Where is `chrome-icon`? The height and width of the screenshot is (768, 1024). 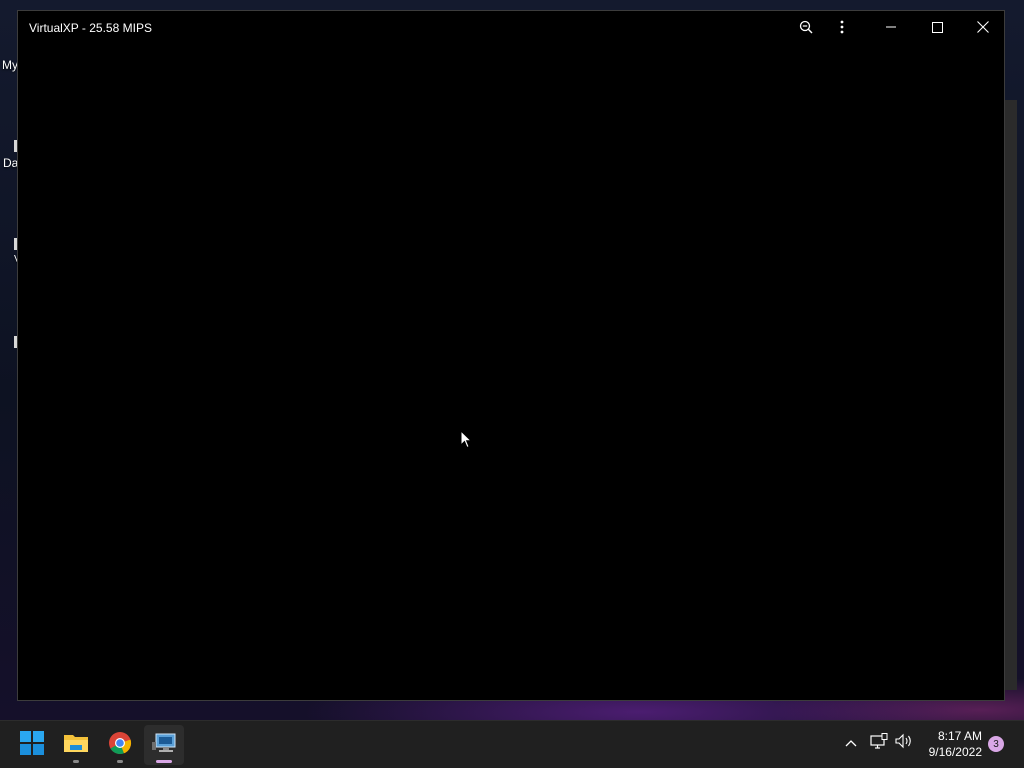
chrome-icon is located at coordinates (120, 745).